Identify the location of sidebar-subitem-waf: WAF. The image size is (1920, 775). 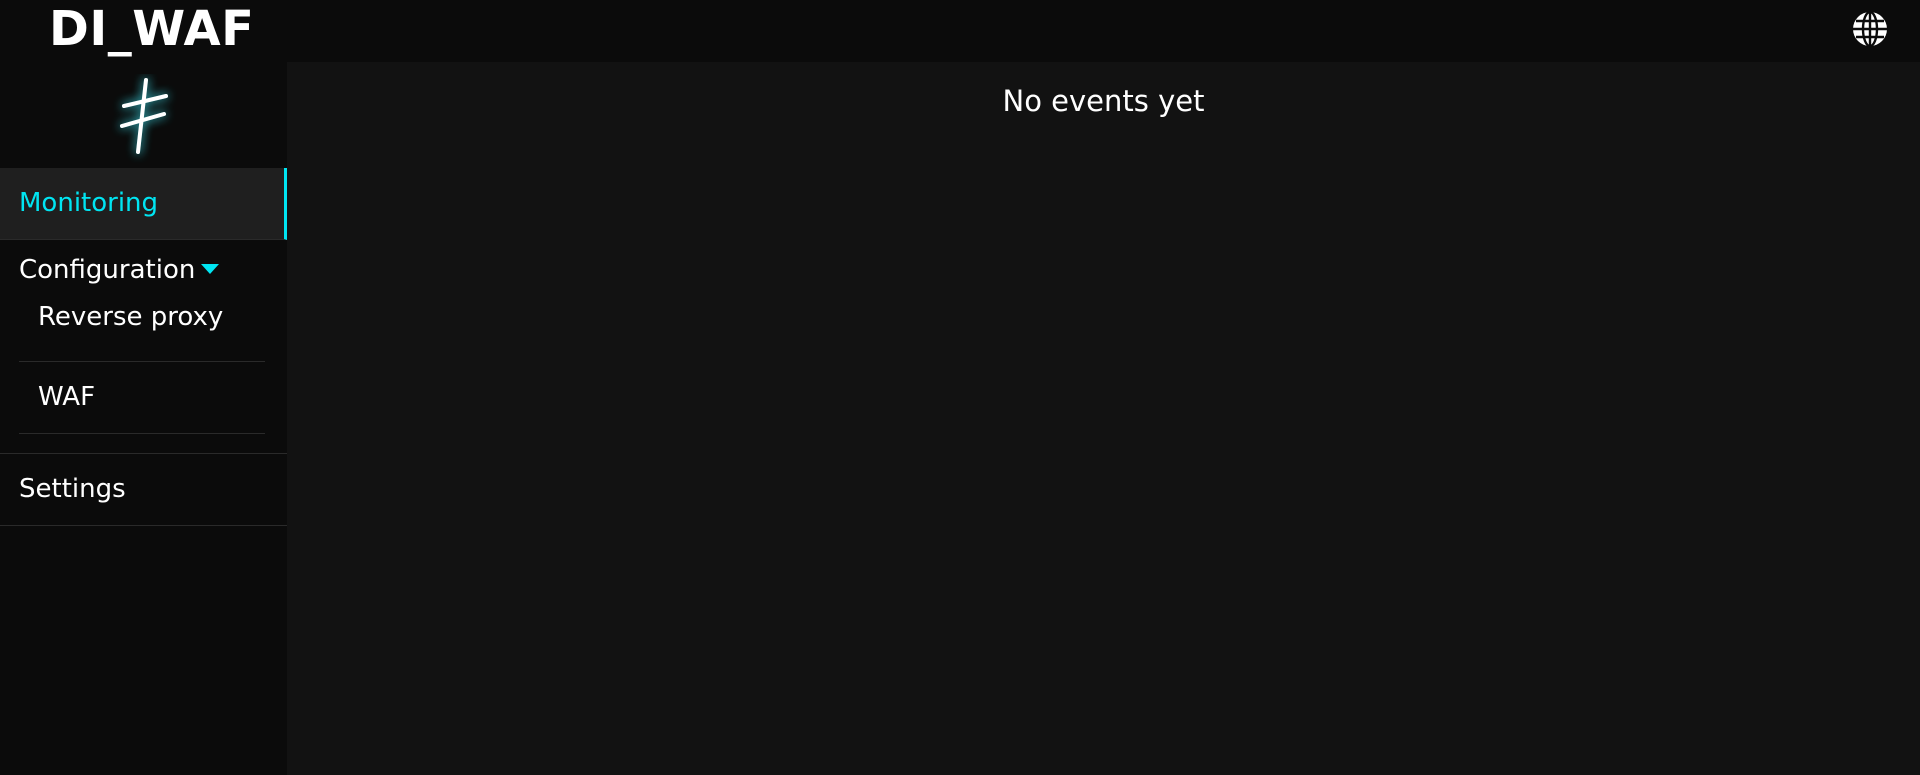
(142, 398).